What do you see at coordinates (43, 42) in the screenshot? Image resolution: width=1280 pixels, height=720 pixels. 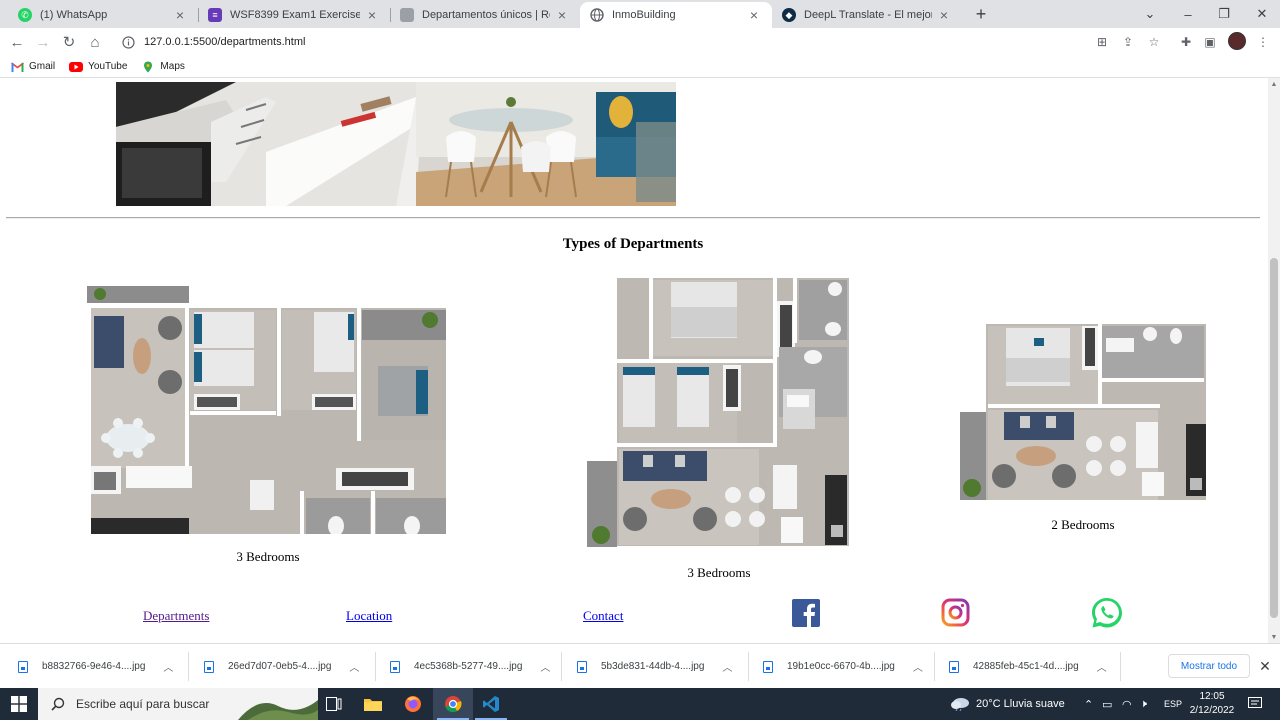 I see `forward-icon: →` at bounding box center [43, 42].